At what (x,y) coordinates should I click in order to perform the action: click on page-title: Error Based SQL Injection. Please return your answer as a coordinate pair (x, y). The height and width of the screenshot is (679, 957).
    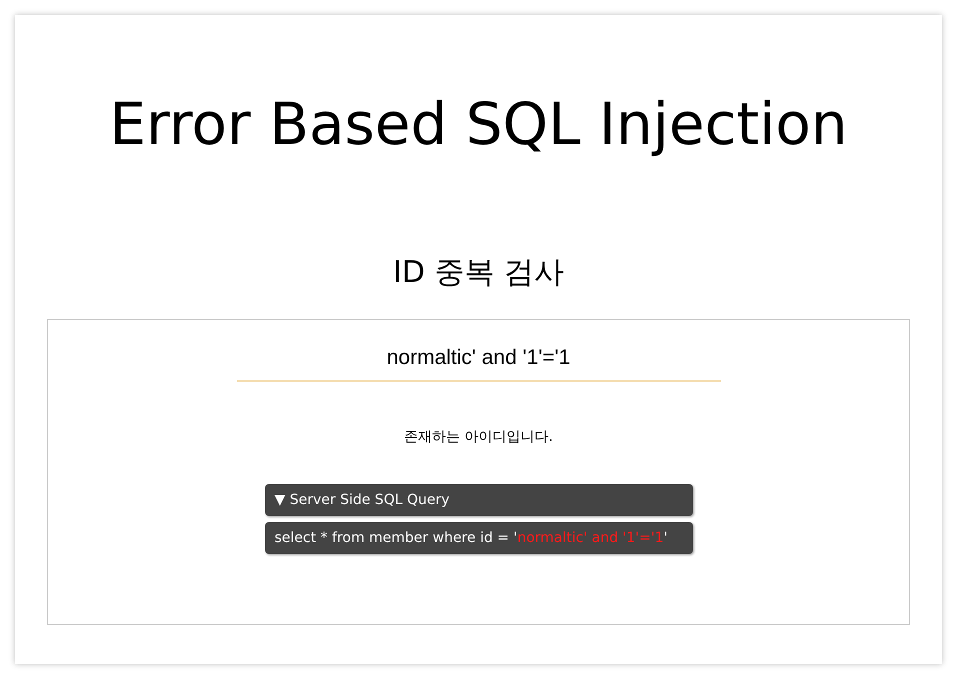
    Looking at the image, I should click on (478, 125).